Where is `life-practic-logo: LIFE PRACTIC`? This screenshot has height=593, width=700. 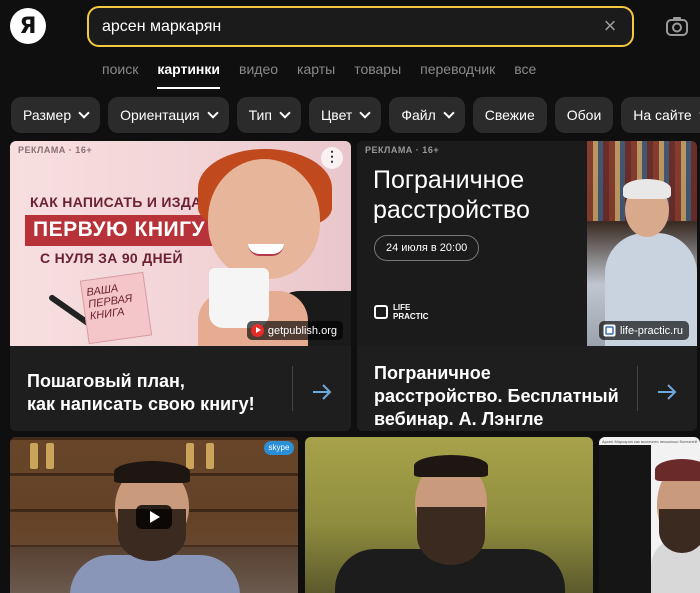 life-practic-logo: LIFE PRACTIC is located at coordinates (401, 312).